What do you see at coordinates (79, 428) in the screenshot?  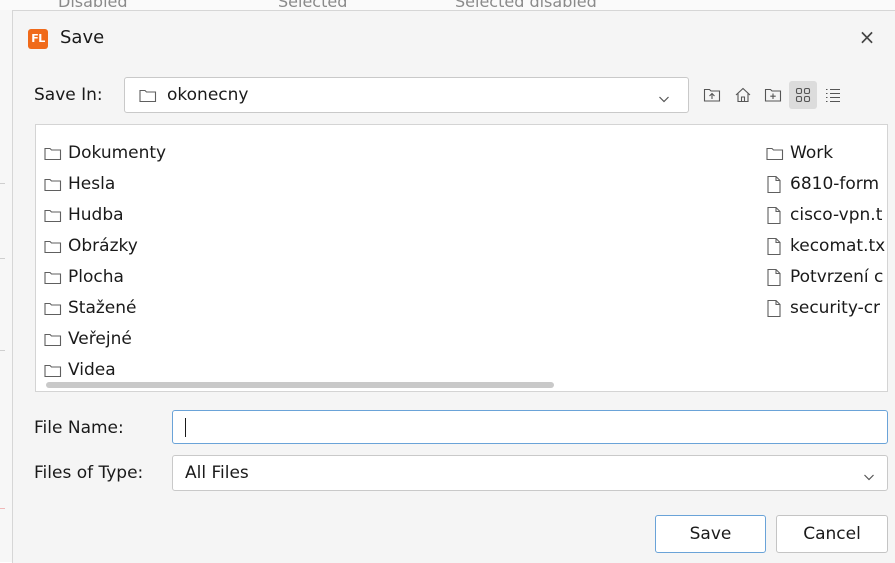 I see `file-name-label: File Name:` at bounding box center [79, 428].